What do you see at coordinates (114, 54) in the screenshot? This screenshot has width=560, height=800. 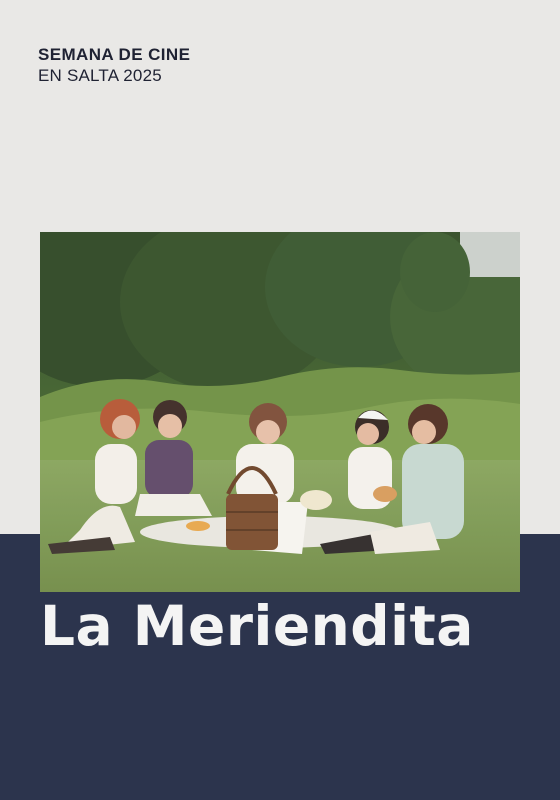 I see `event-name: SEMANA DE CINE` at bounding box center [114, 54].